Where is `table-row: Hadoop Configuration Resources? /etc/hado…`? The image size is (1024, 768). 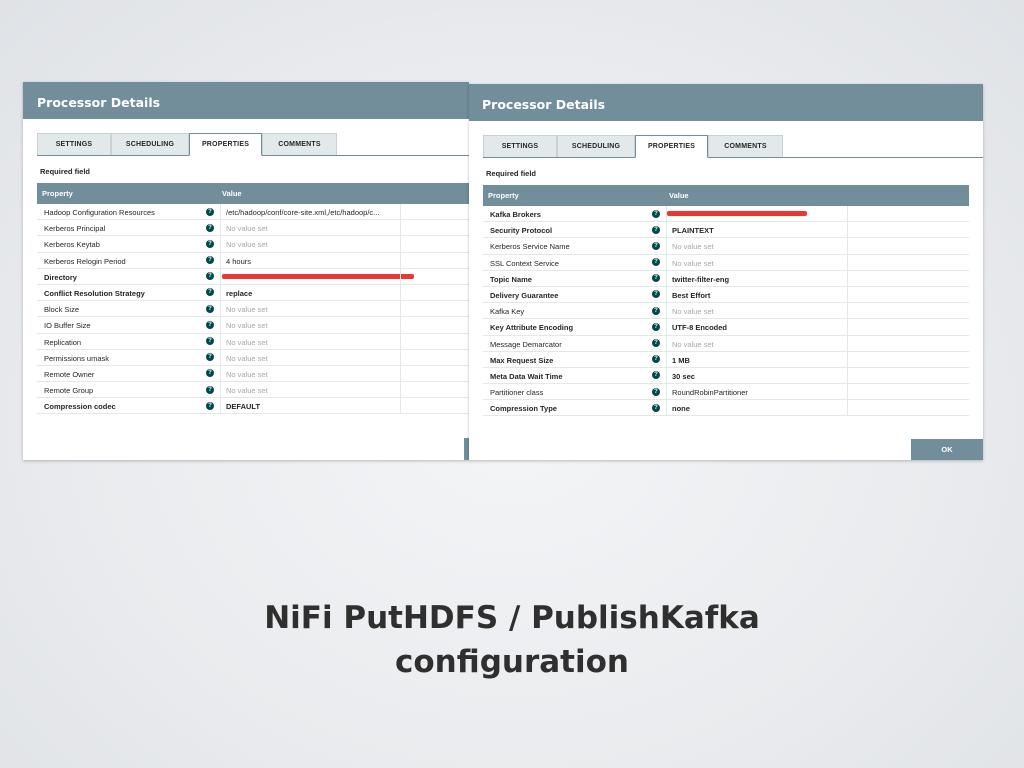
table-row: Hadoop Configuration Resources? /etc/hado… is located at coordinates (253, 212).